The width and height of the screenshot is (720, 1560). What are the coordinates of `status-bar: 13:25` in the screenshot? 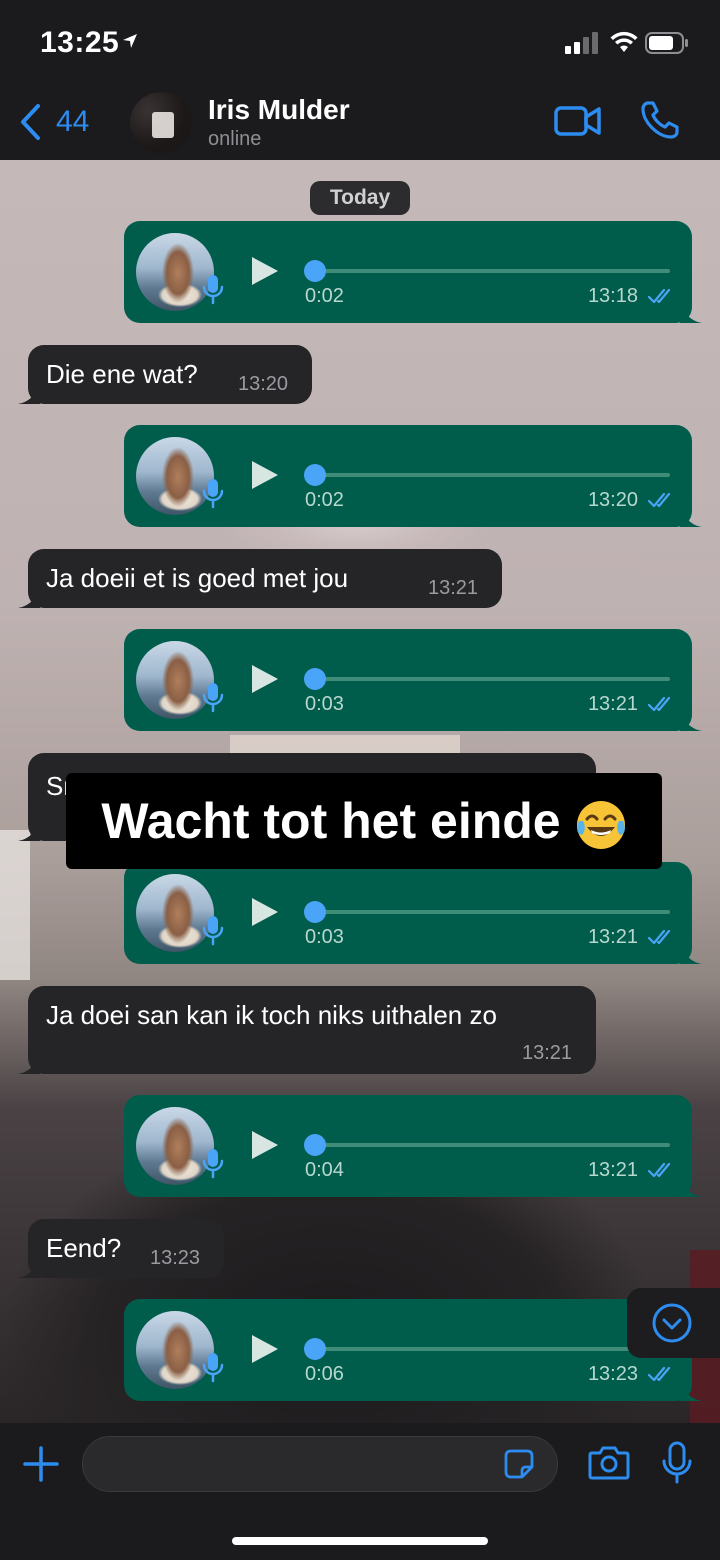 It's located at (360, 44).